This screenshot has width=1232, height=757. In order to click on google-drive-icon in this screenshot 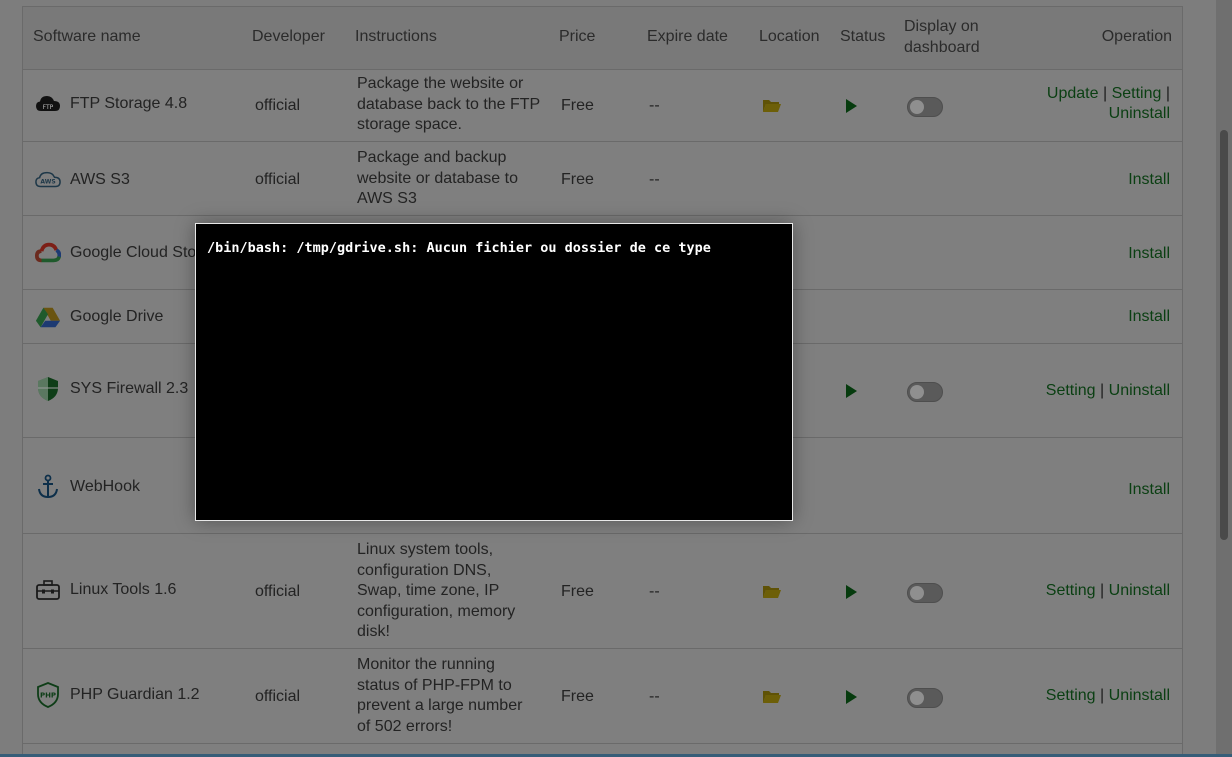, I will do `click(48, 317)`.